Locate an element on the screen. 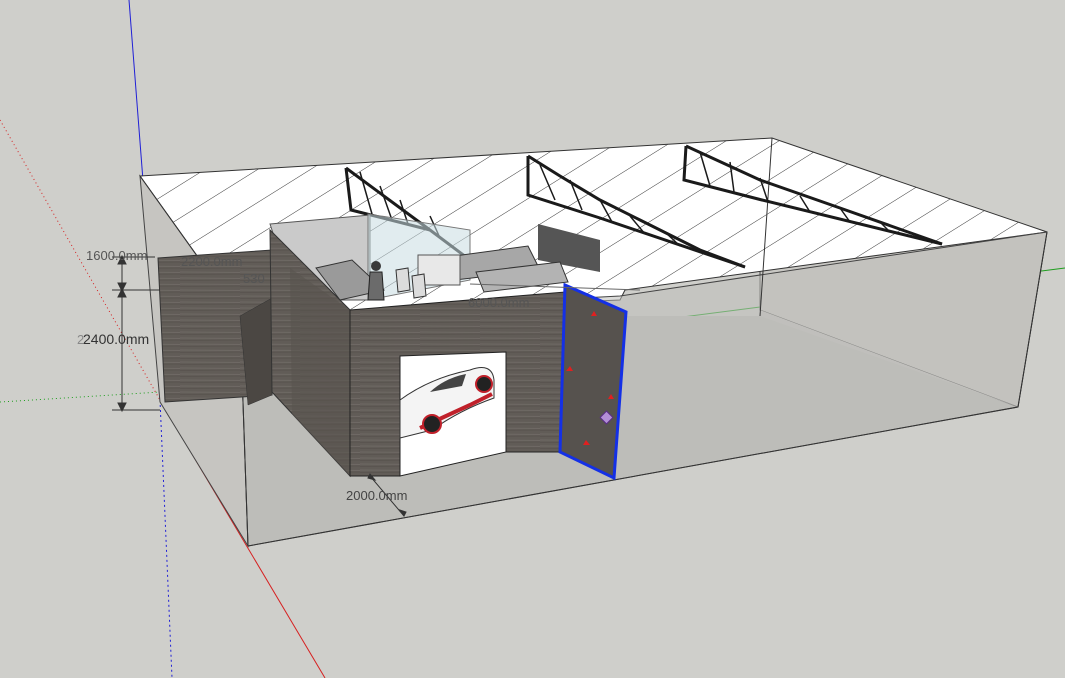 Image resolution: width=1065 pixels, height=678 pixels. car-wheel-front is located at coordinates (432, 424).